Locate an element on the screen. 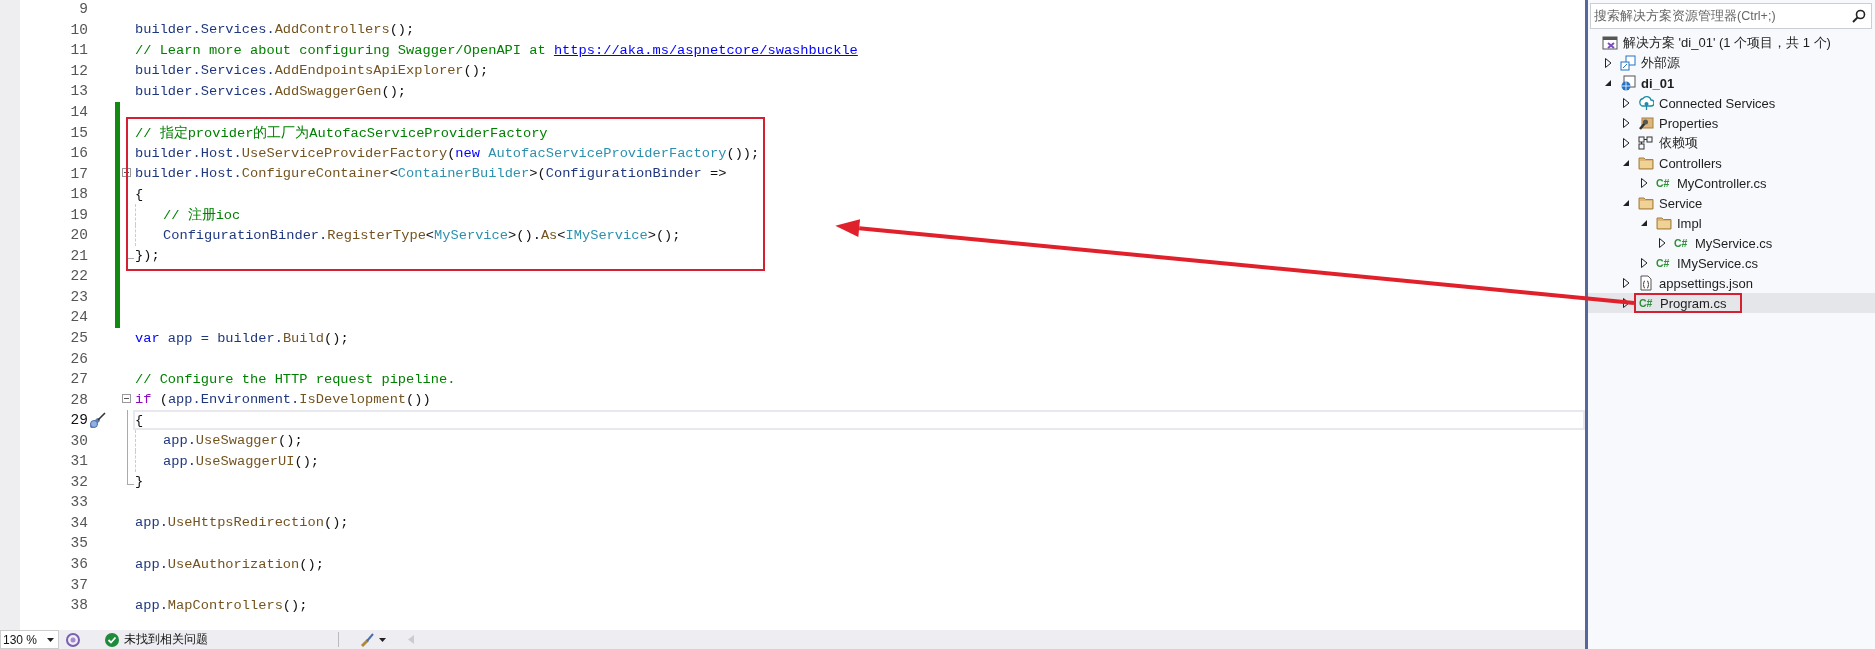 The height and width of the screenshot is (649, 1875). tree-item: Service is located at coordinates (1731, 203).